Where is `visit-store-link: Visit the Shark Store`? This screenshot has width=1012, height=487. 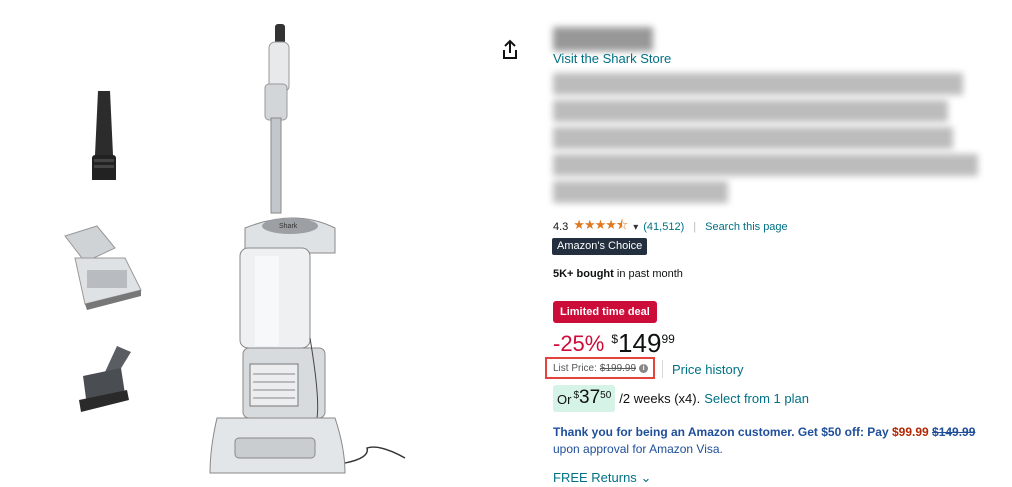 visit-store-link: Visit the Shark Store is located at coordinates (612, 58).